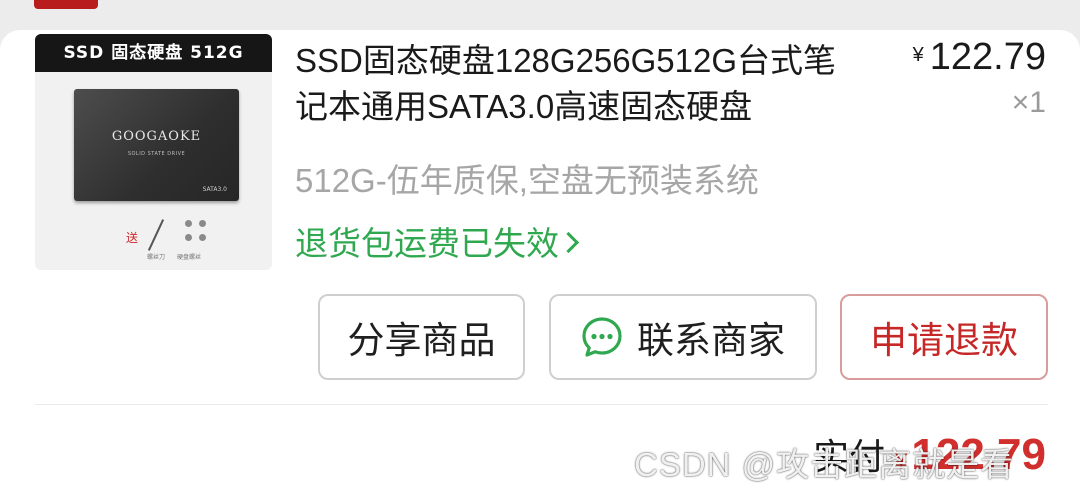 The width and height of the screenshot is (1080, 504). What do you see at coordinates (156, 136) in the screenshot?
I see `ssd-brand-text: GOOGAOKE` at bounding box center [156, 136].